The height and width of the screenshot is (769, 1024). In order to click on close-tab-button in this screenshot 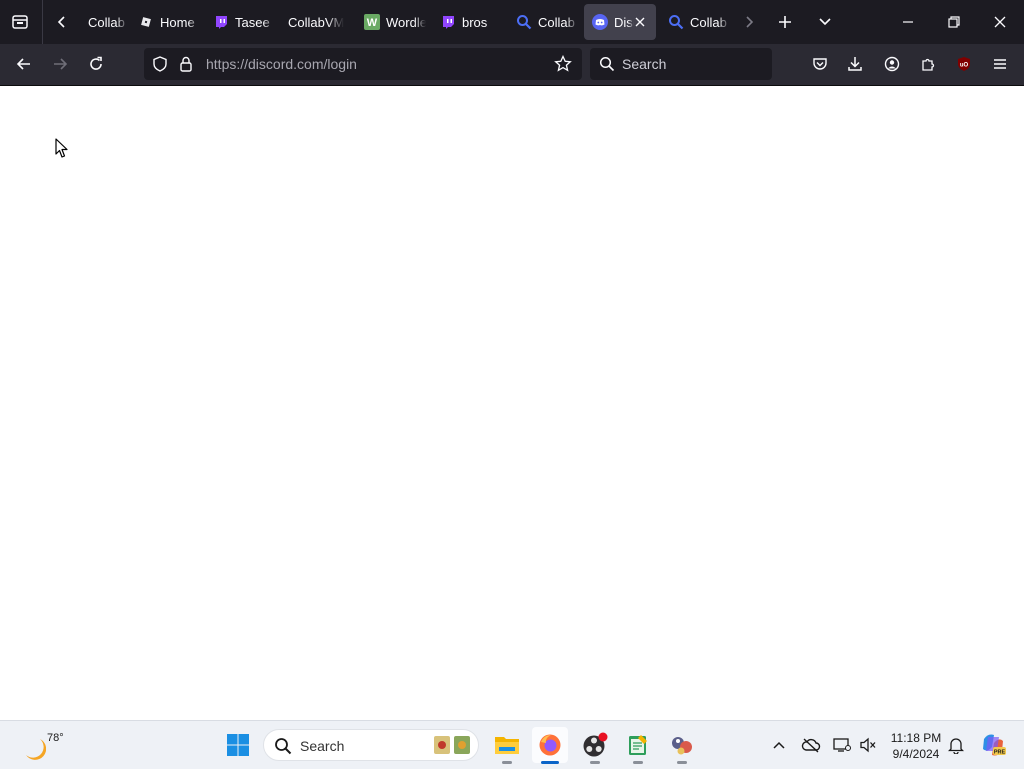, I will do `click(640, 22)`.